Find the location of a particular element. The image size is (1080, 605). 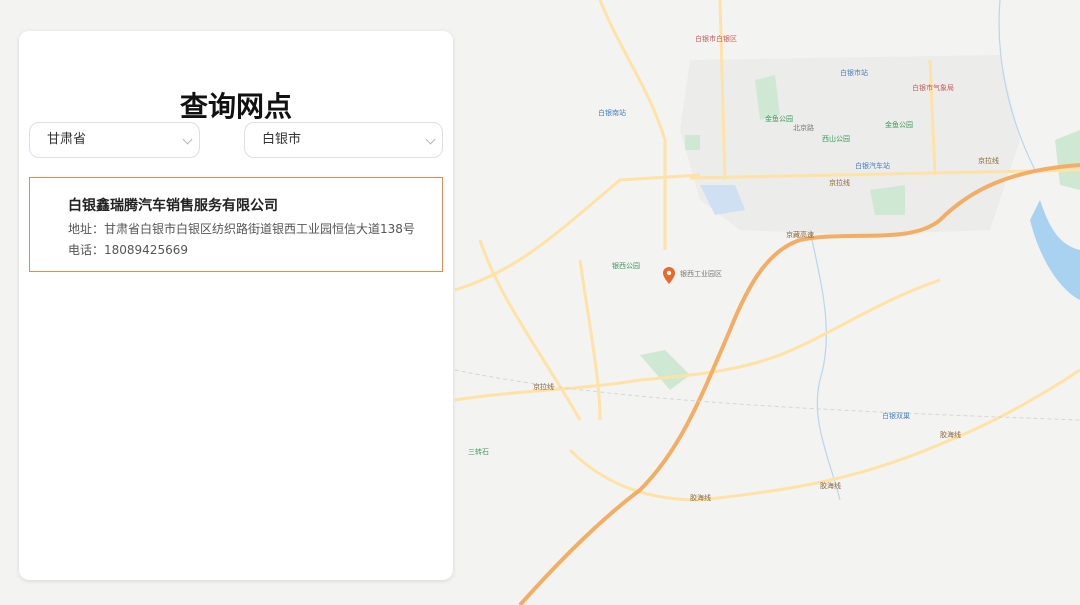

map-label: 白银双巢 is located at coordinates (896, 415).